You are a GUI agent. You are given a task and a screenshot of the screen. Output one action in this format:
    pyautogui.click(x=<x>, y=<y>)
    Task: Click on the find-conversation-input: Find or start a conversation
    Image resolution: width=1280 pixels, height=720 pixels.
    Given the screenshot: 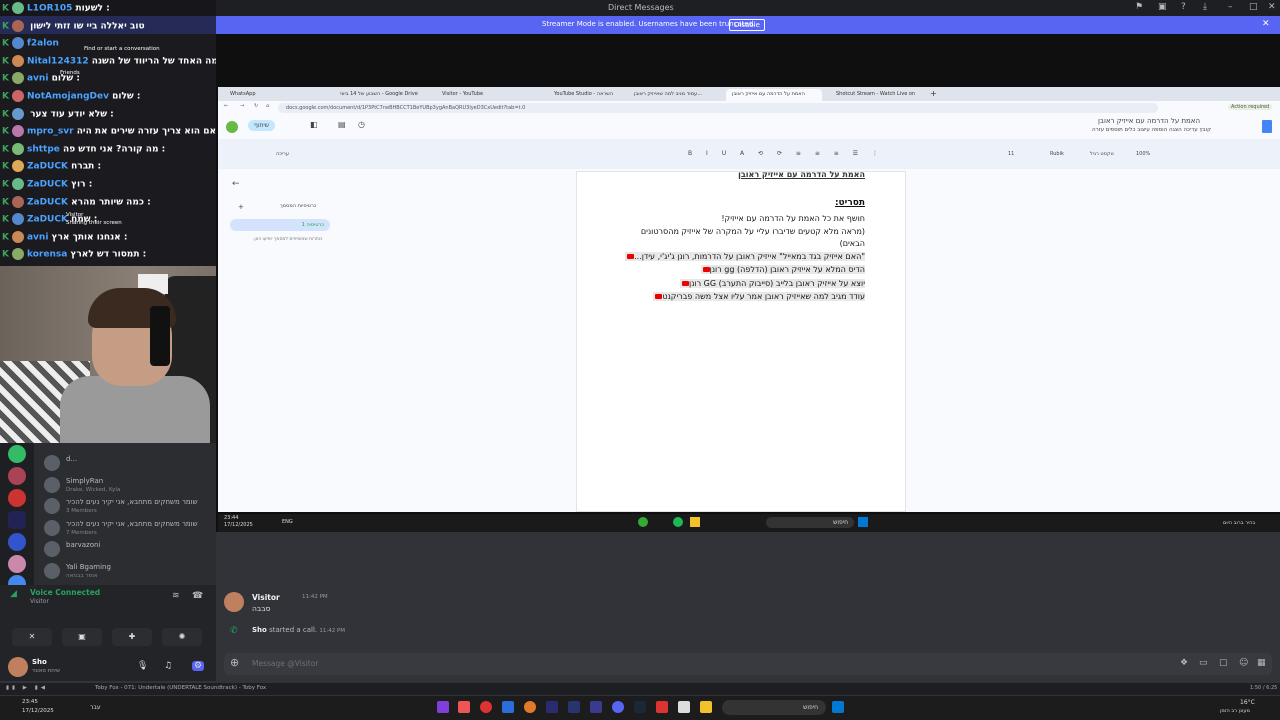 What is the action you would take?
    pyautogui.click(x=122, y=49)
    